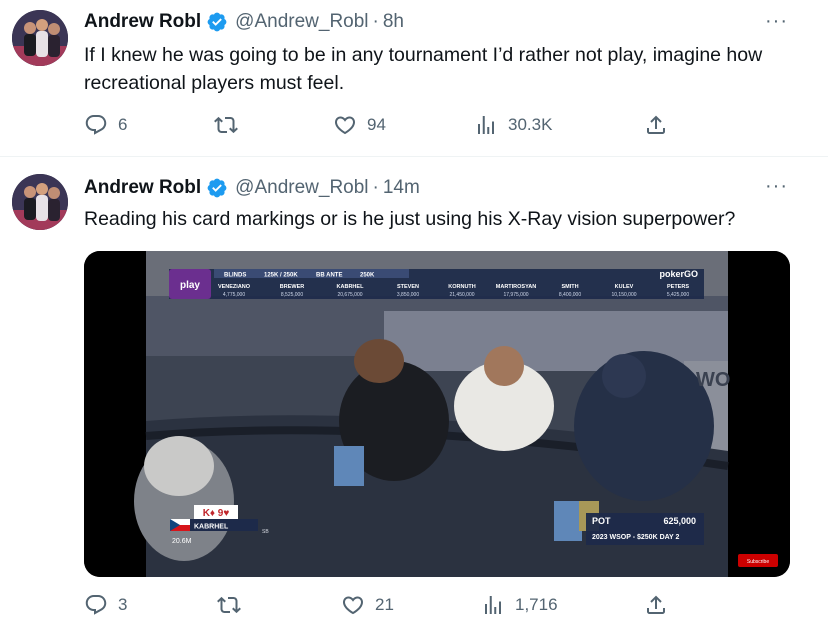 The image size is (828, 629). I want to click on like-count: 21, so click(384, 604).